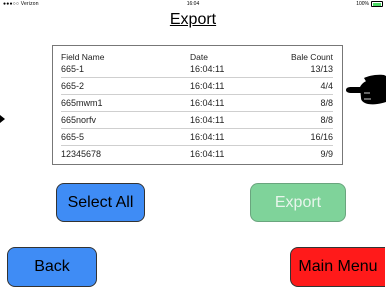 The image size is (386, 295). I want to click on cell-bale-count: 4/4, so click(326, 86).